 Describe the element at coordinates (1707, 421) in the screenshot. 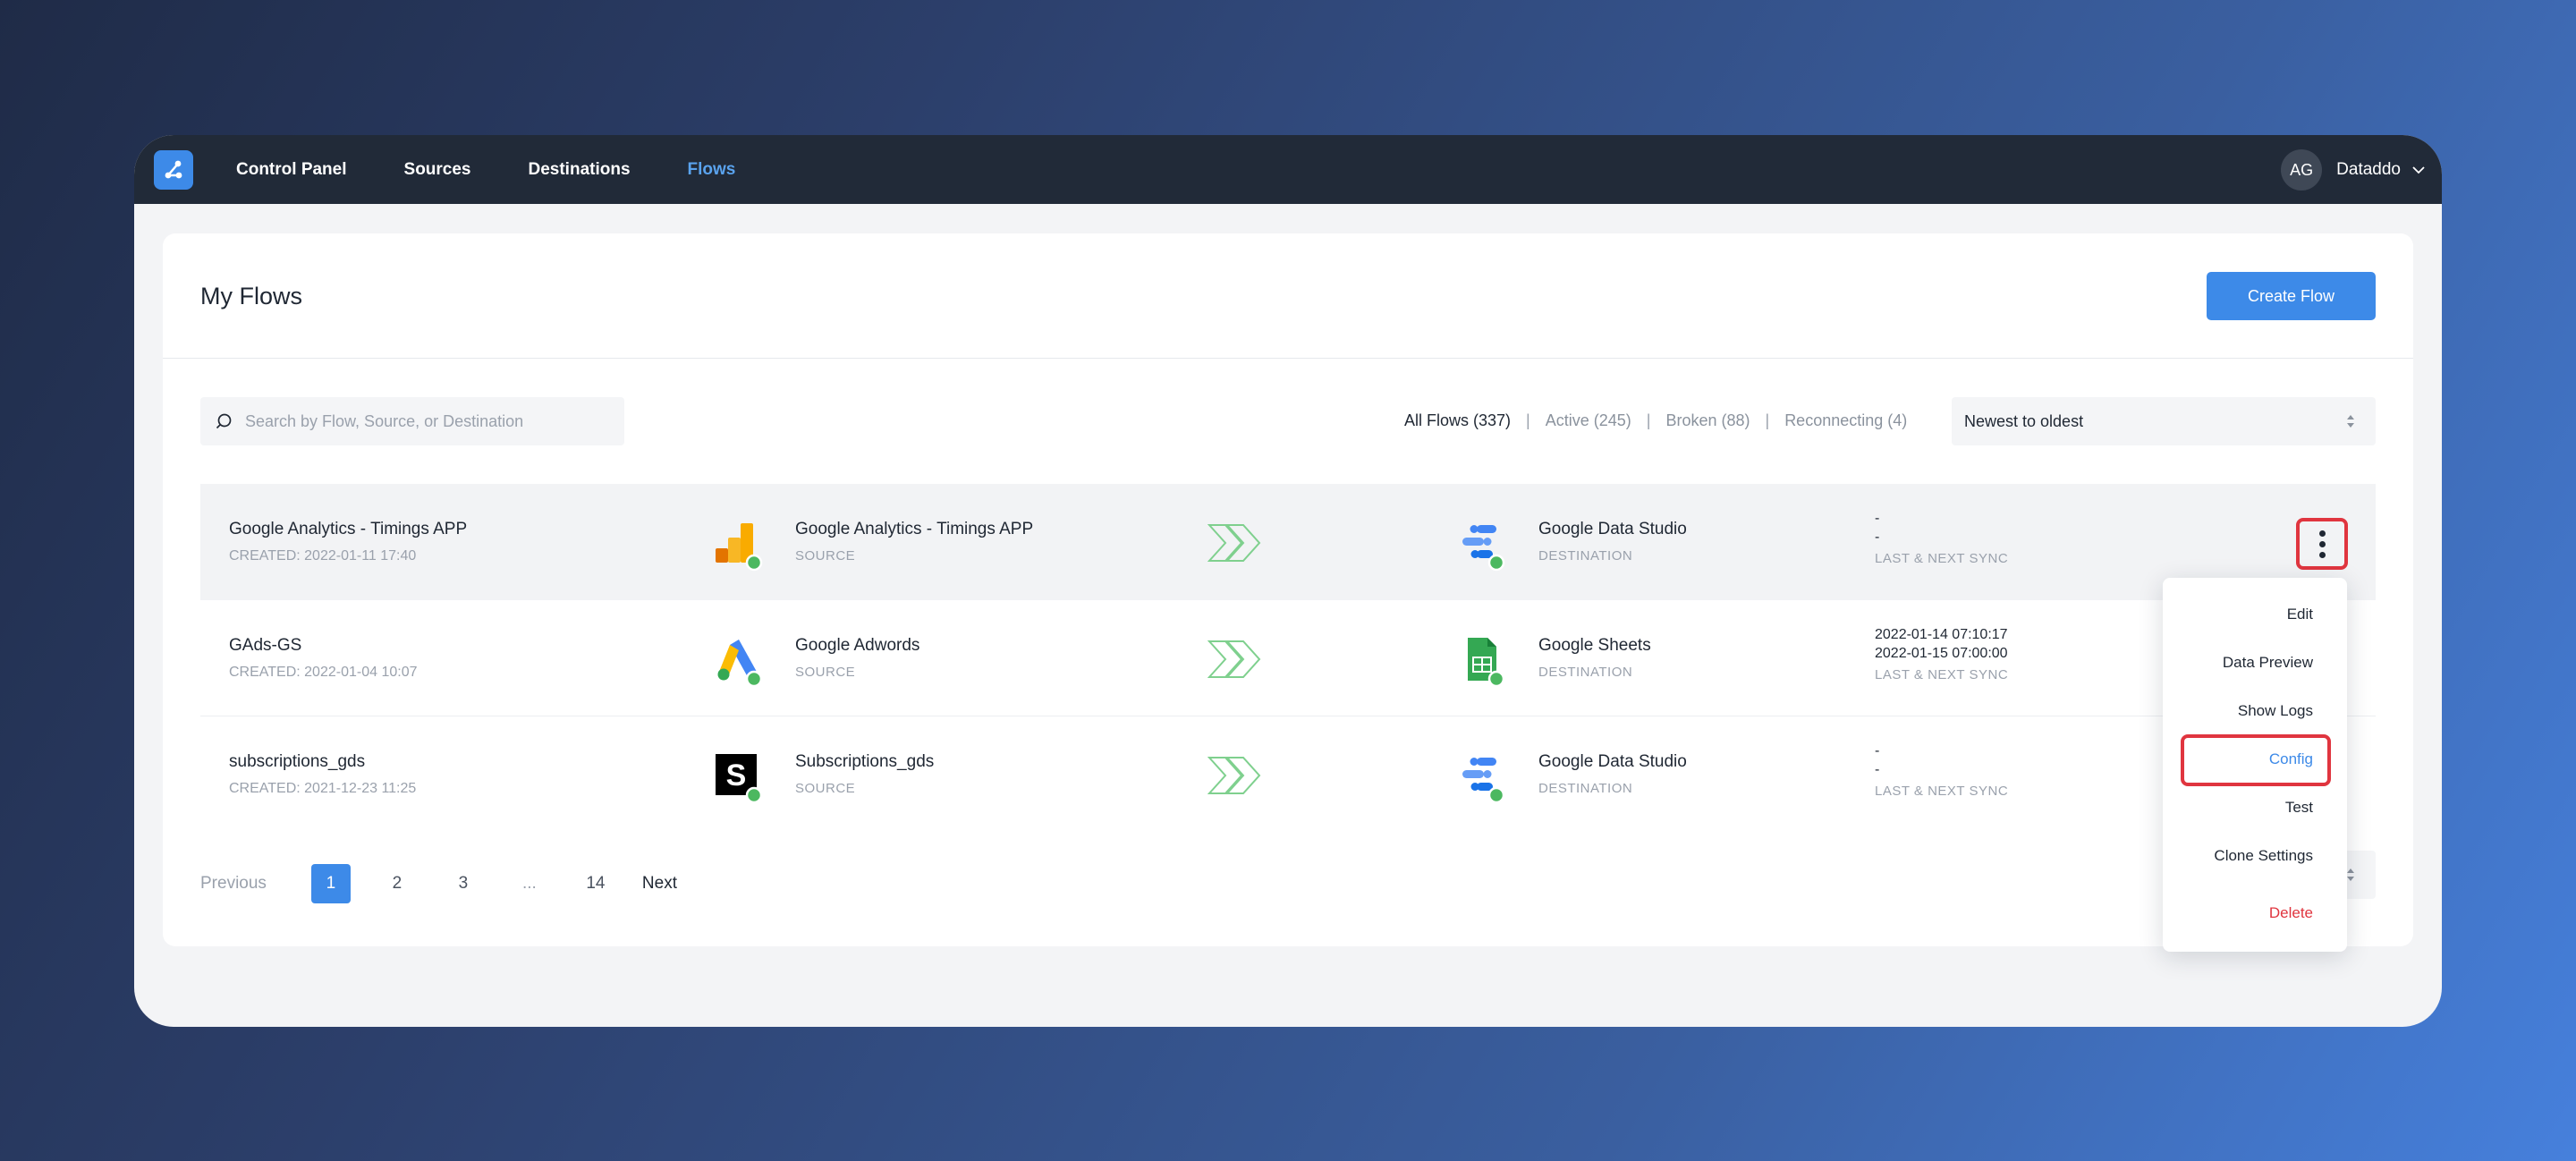

I see `filter-broken: Broken (88)` at that location.